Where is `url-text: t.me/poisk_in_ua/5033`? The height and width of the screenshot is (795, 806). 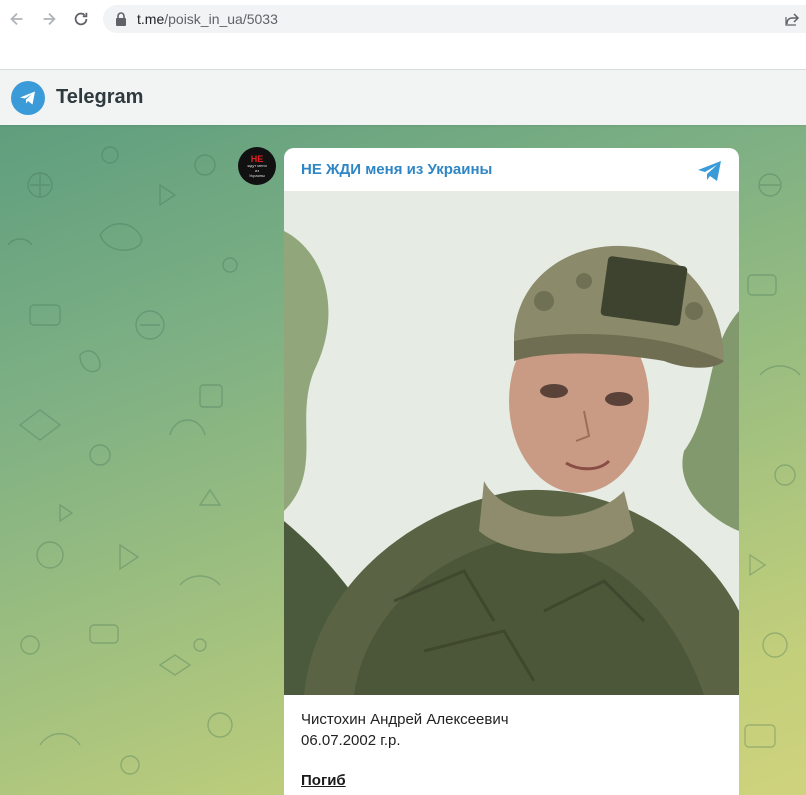 url-text: t.me/poisk_in_ua/5033 is located at coordinates (207, 19).